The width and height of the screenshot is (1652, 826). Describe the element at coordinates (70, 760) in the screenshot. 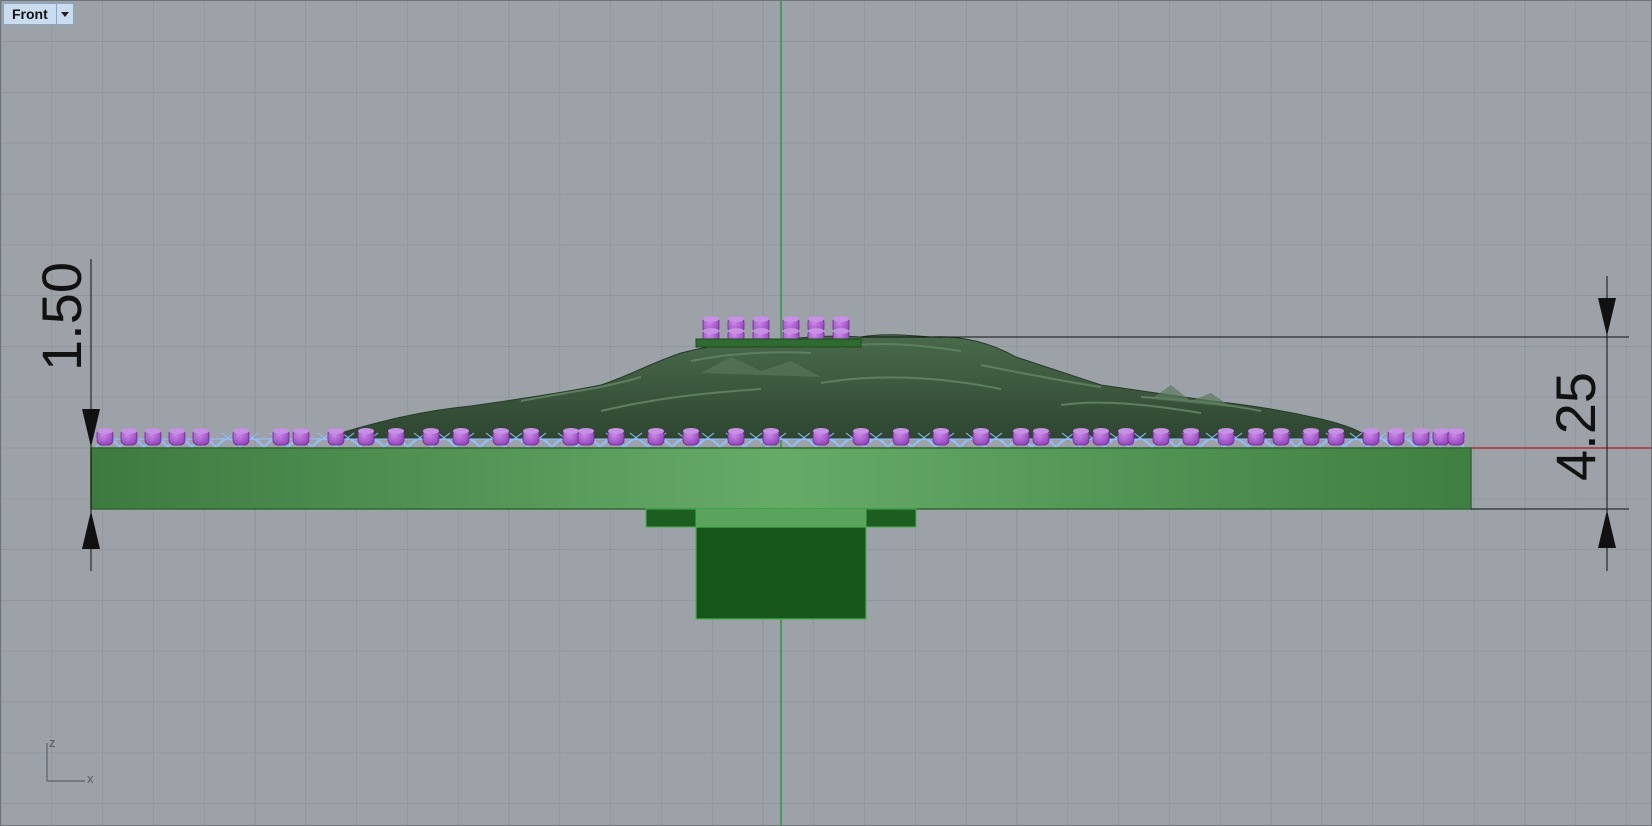

I see `axis-widget: z x` at that location.